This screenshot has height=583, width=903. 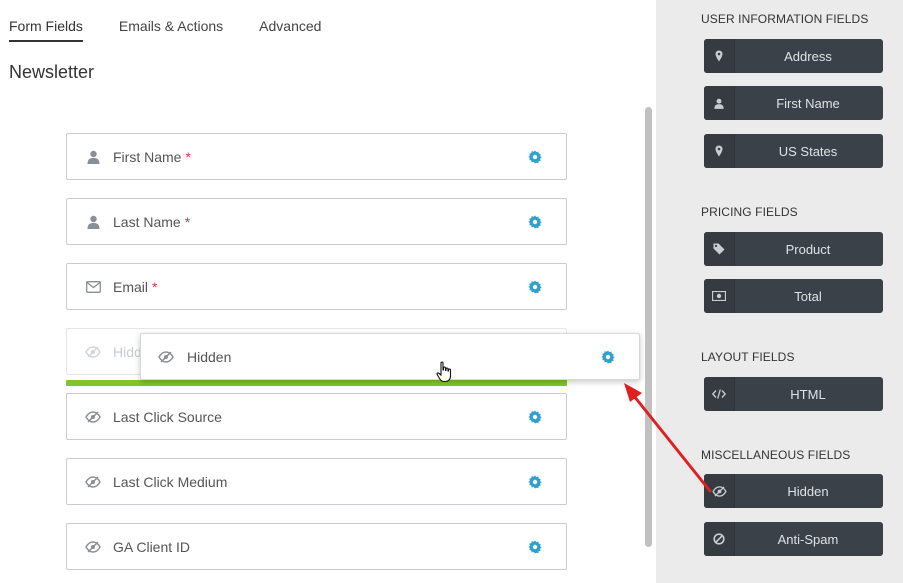 What do you see at coordinates (170, 481) in the screenshot?
I see `field-label: Last Click Medium` at bounding box center [170, 481].